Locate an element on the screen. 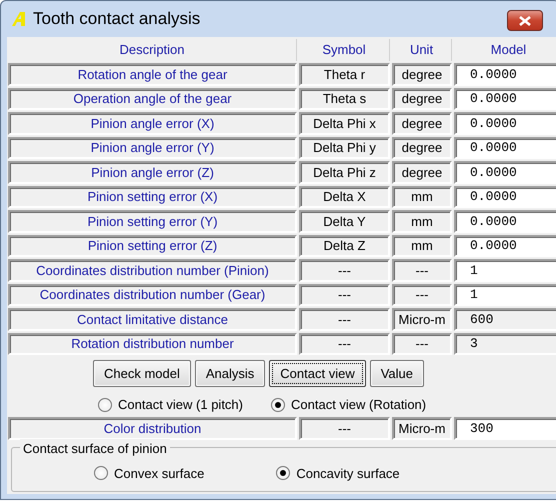 The width and height of the screenshot is (556, 504). value-field: 300 is located at coordinates (505, 428).